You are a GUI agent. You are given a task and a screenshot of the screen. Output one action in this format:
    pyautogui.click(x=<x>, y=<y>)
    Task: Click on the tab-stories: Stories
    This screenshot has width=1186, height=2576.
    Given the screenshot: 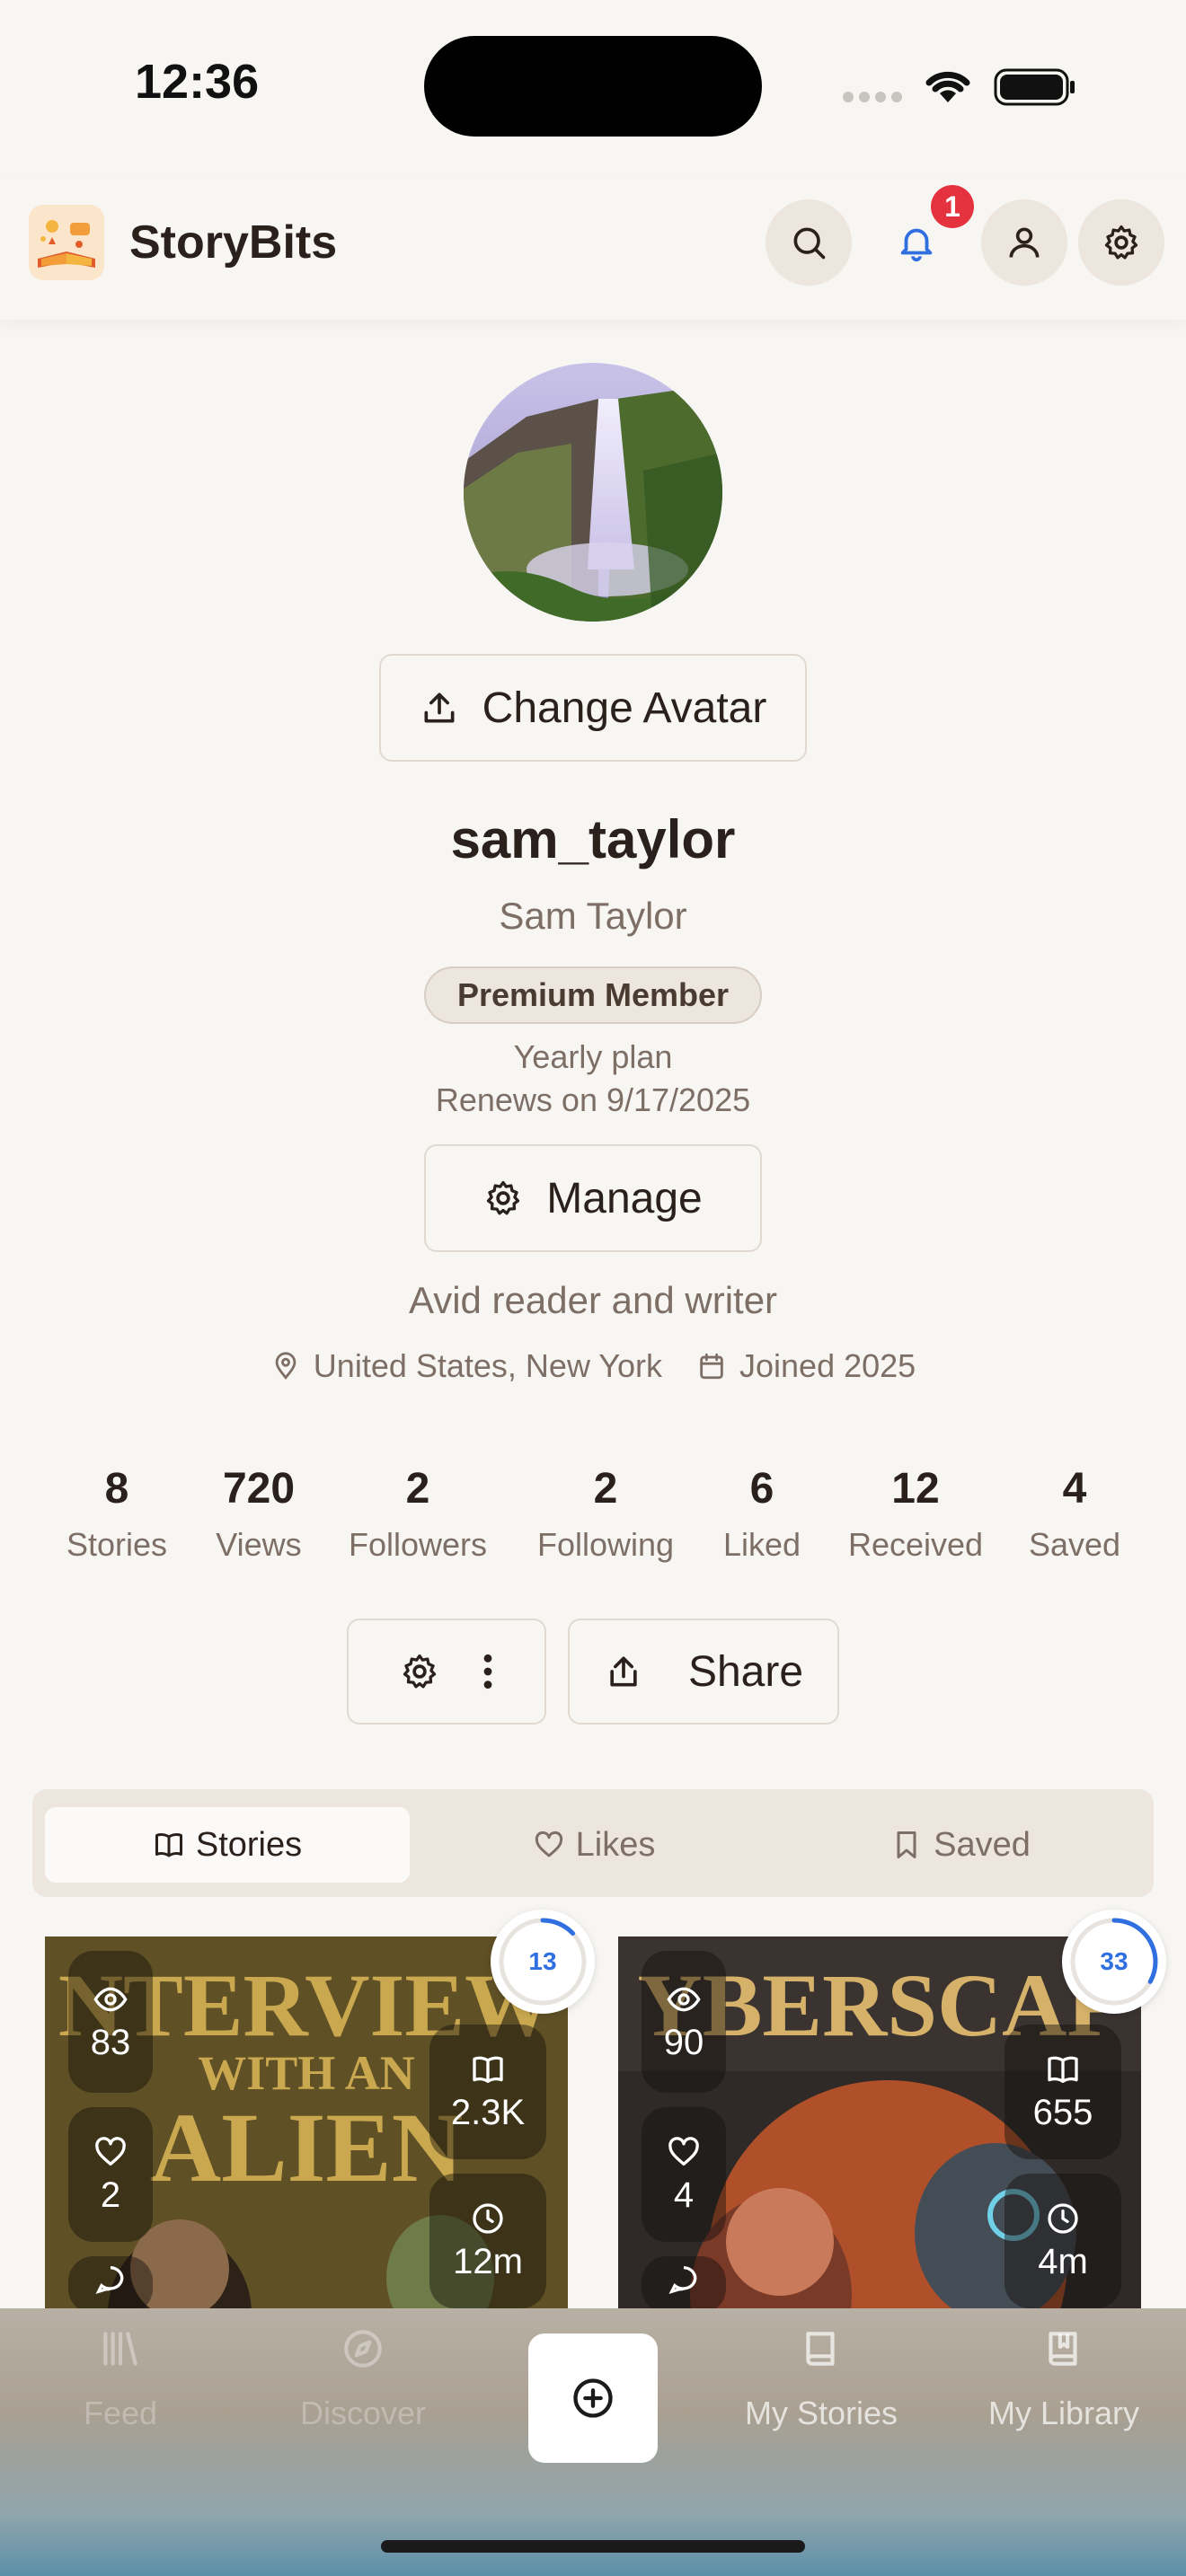 What is the action you would take?
    pyautogui.click(x=227, y=1845)
    